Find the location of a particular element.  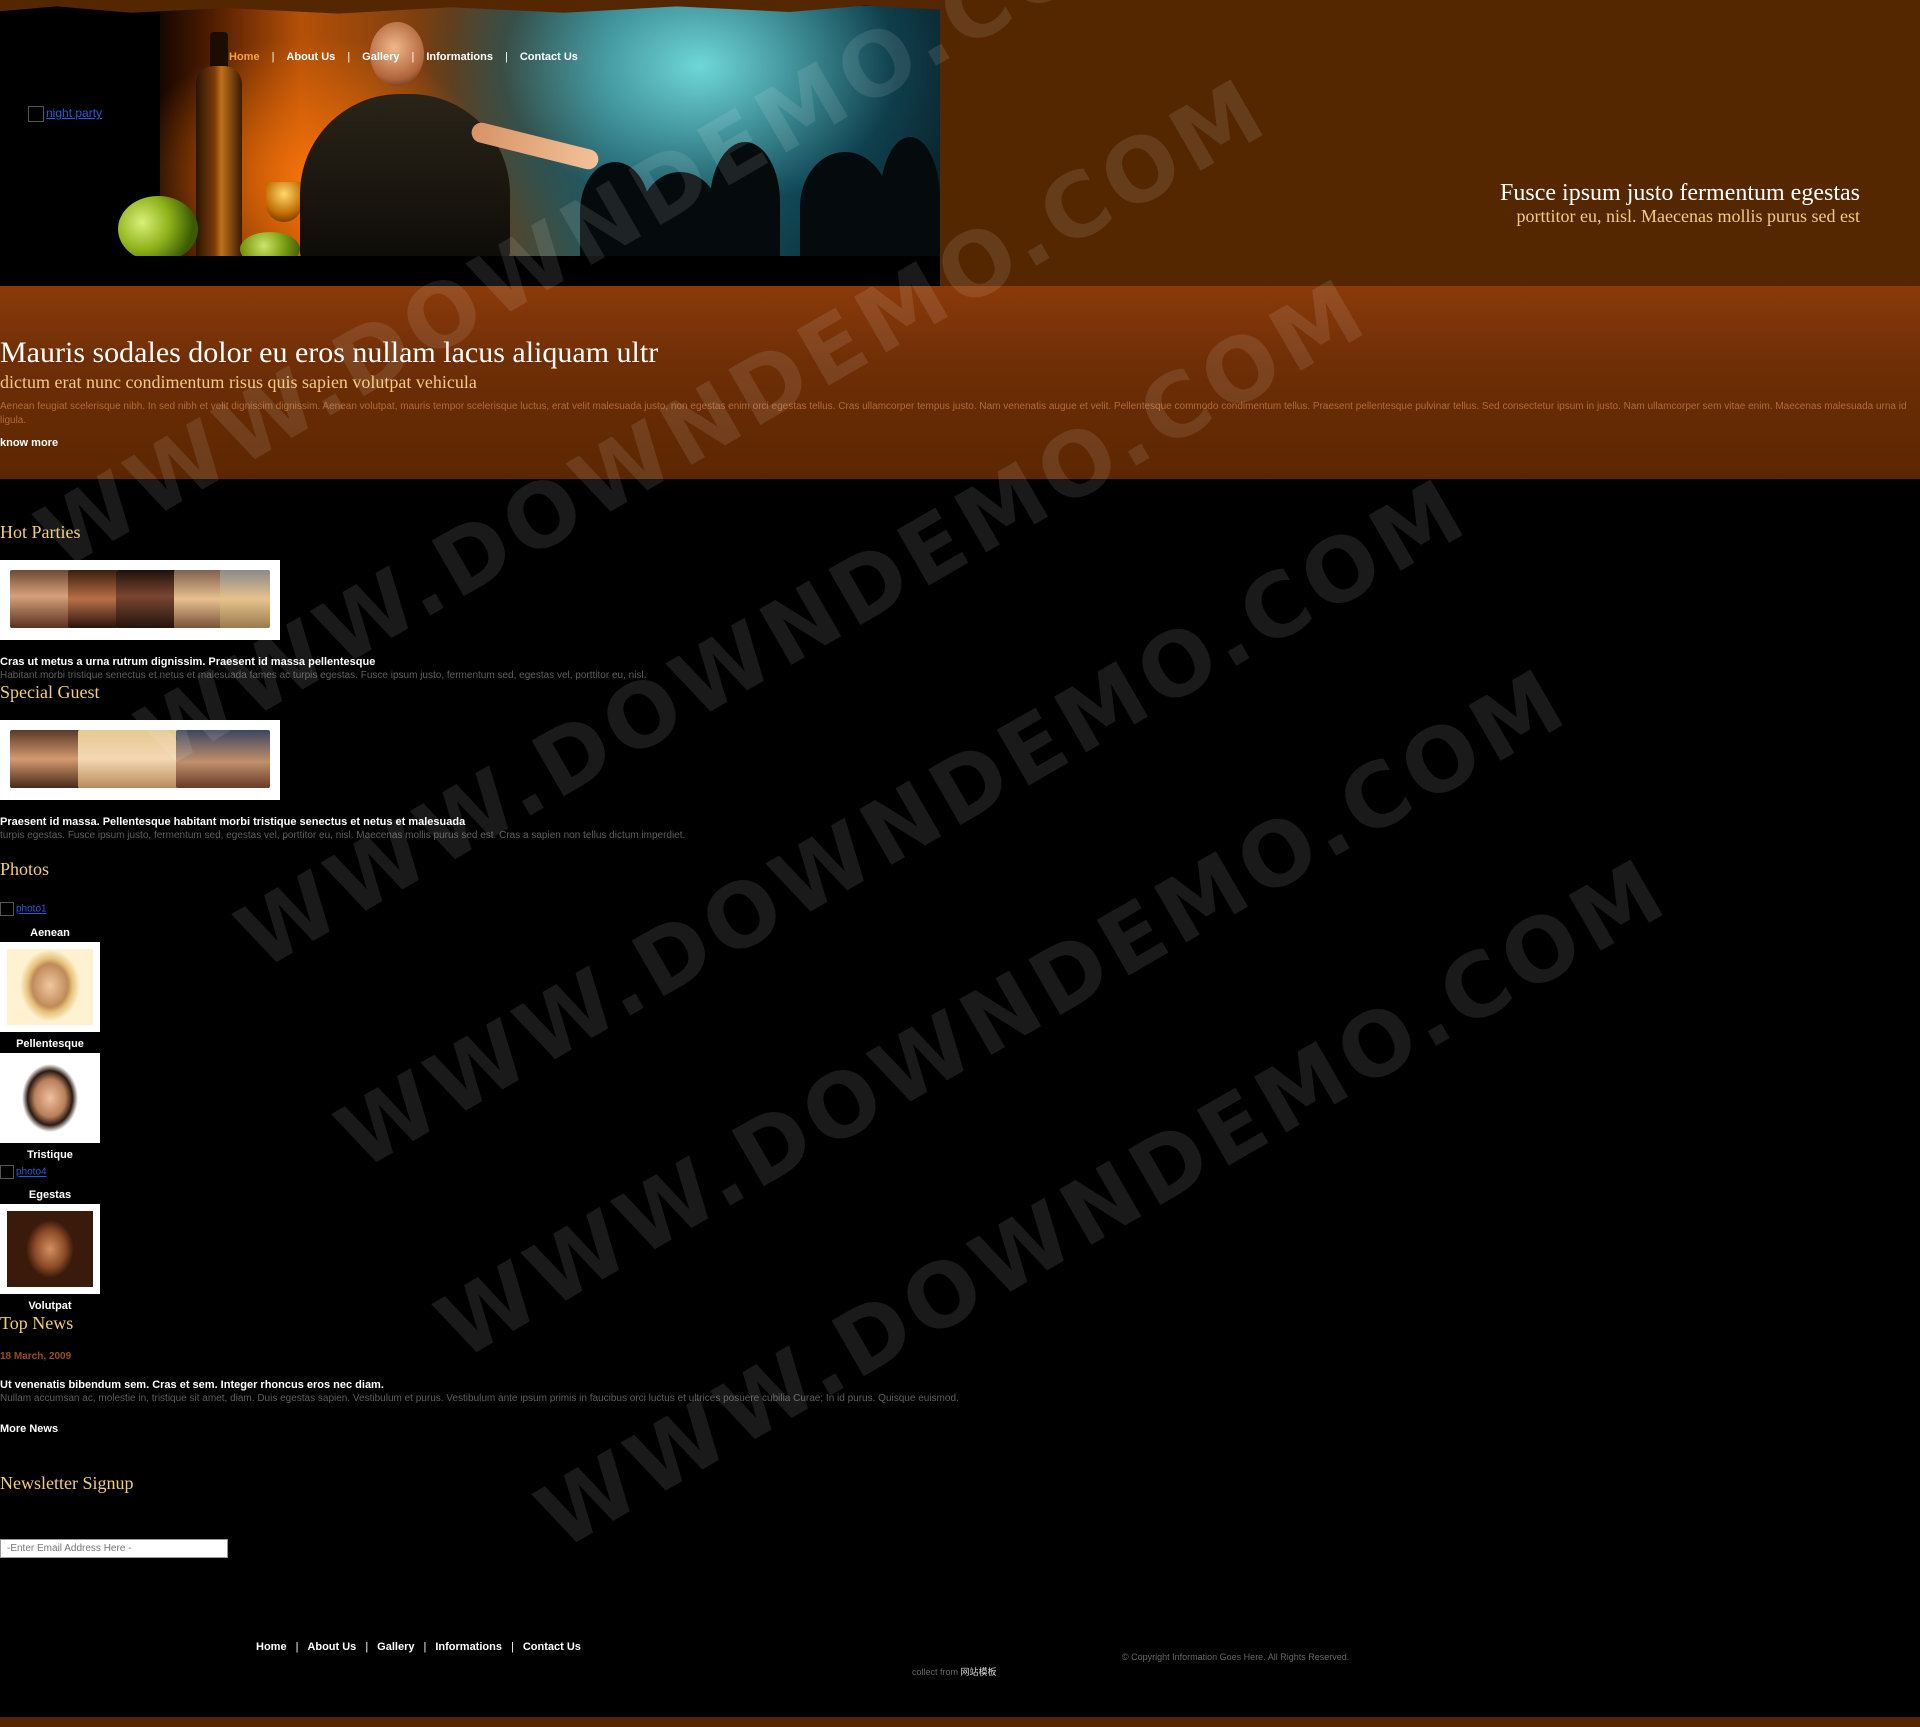

logo-link: night party is located at coordinates (65, 114).